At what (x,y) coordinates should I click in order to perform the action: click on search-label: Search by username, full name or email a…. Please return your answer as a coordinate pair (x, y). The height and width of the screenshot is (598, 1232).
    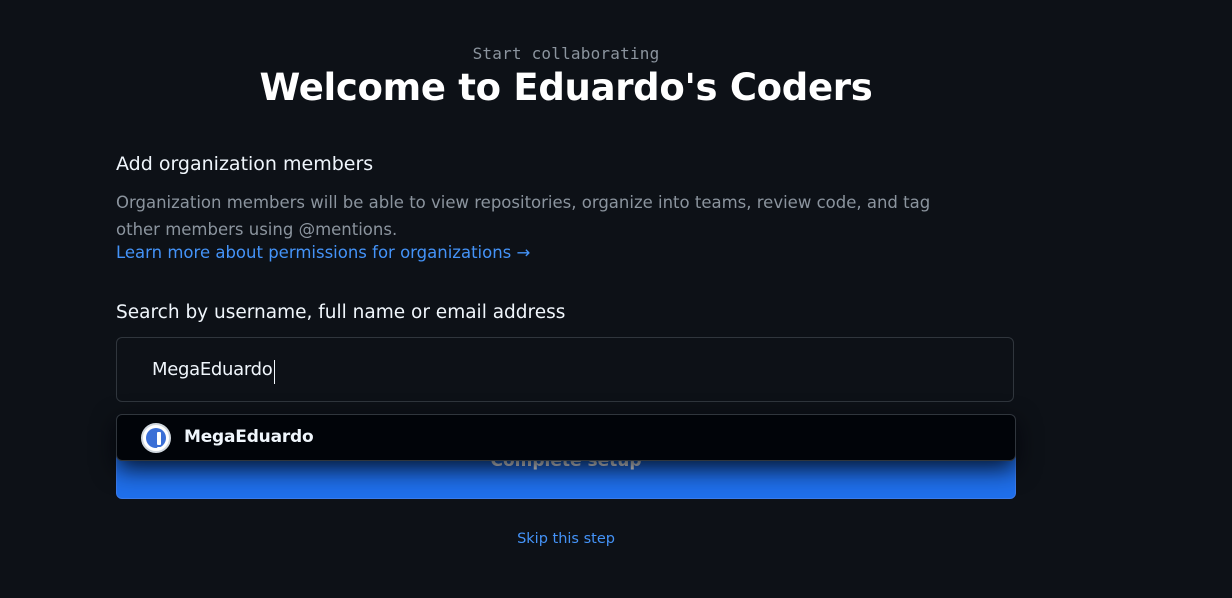
    Looking at the image, I should click on (341, 312).